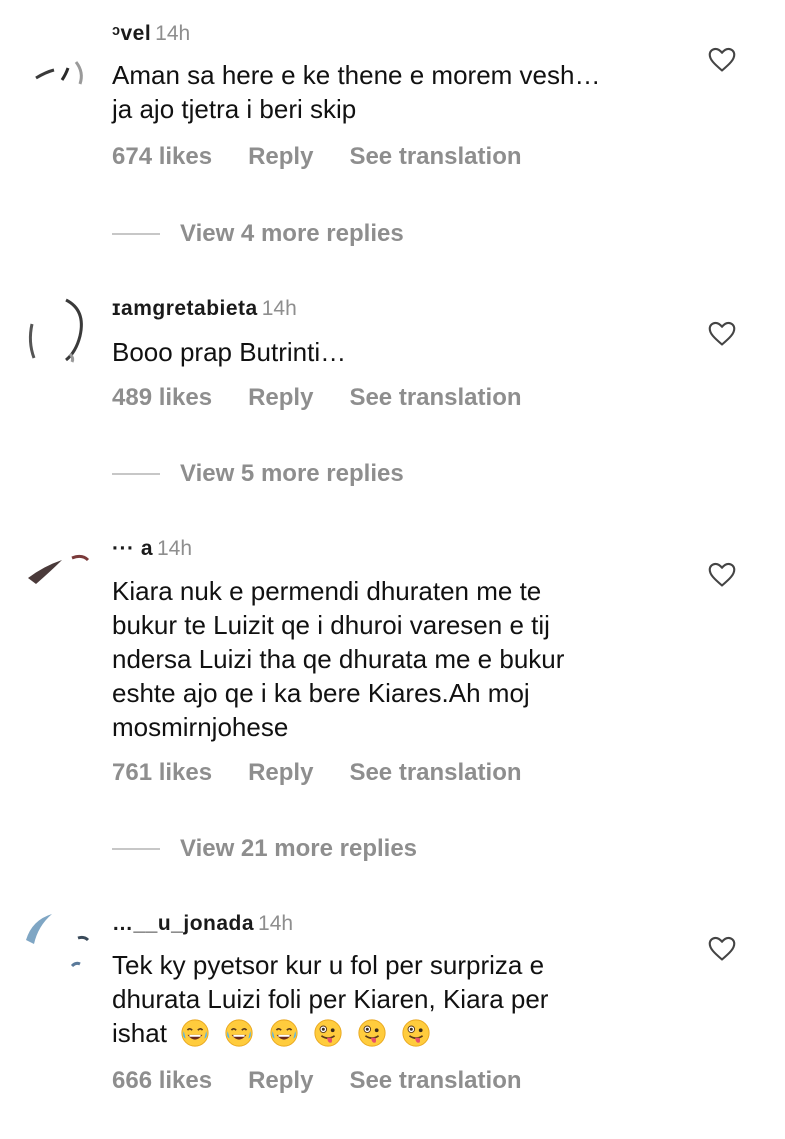  I want to click on emoji-group, so click(309, 1033).